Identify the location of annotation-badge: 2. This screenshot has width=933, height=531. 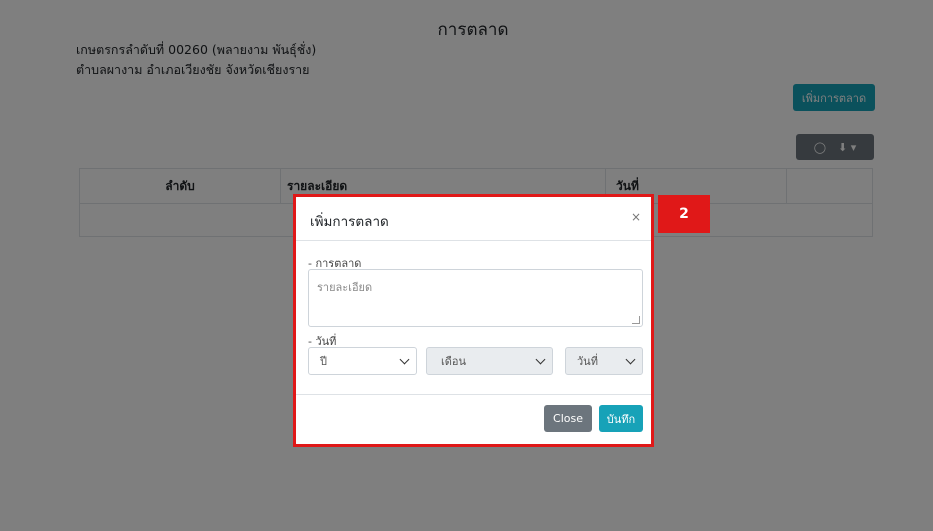
(684, 214).